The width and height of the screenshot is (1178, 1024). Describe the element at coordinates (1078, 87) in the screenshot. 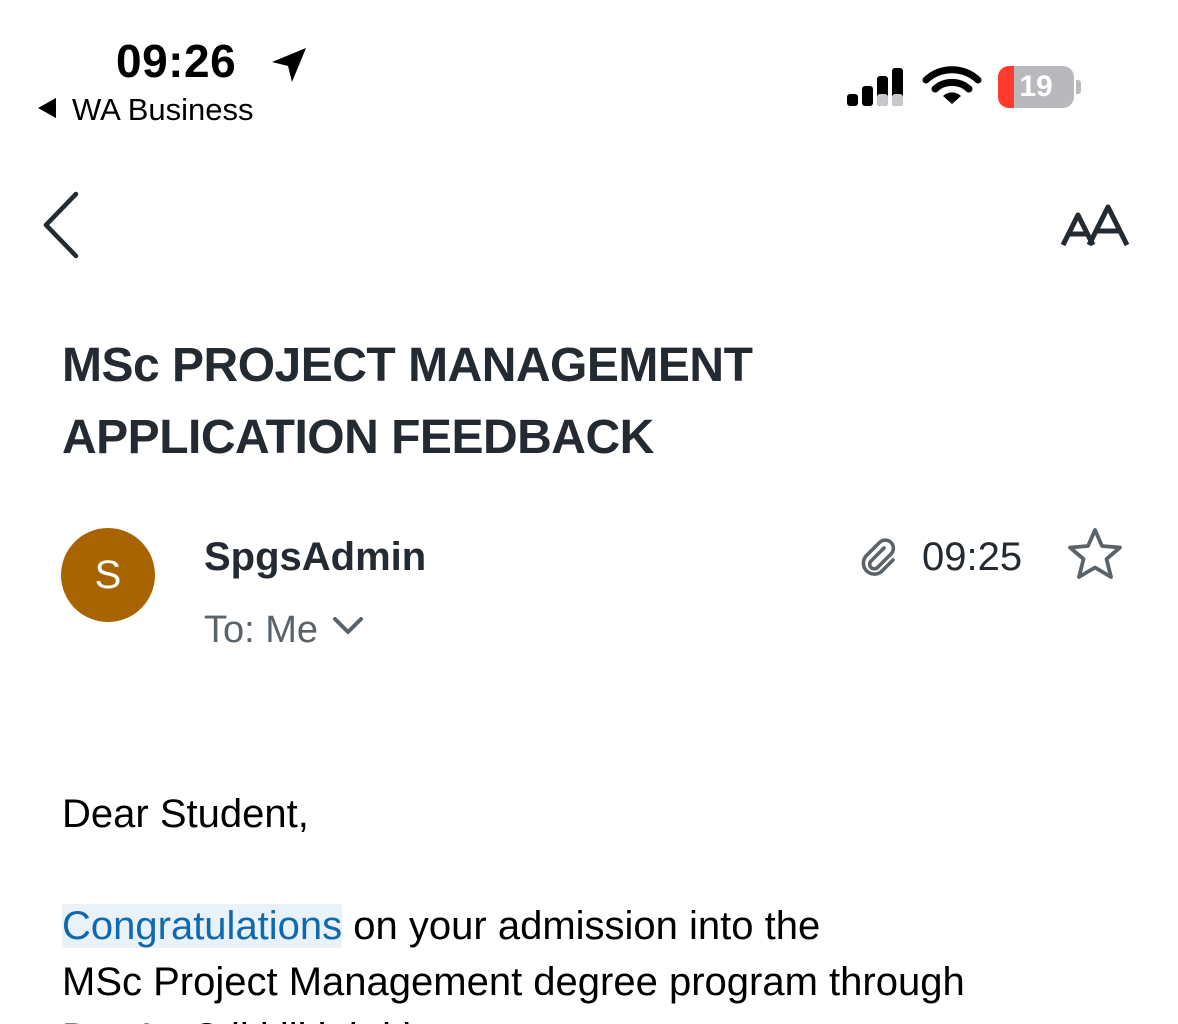

I see `battery-cap` at that location.